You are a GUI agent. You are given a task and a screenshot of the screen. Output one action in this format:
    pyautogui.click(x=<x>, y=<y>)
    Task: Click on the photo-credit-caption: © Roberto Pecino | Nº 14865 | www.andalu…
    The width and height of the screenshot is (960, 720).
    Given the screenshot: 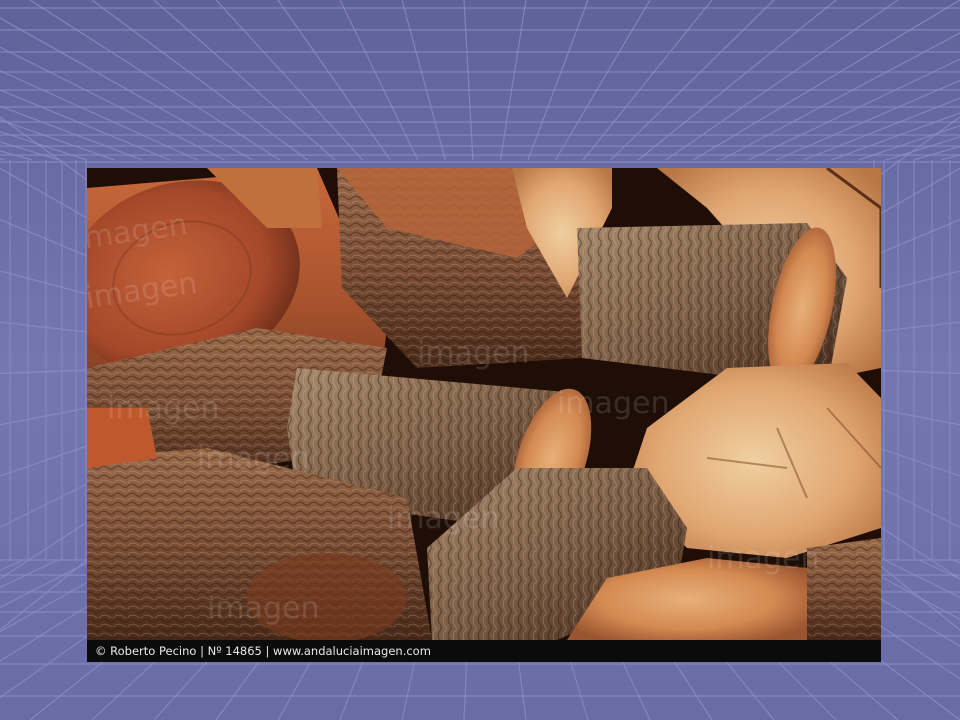 What is the action you would take?
    pyautogui.click(x=484, y=651)
    